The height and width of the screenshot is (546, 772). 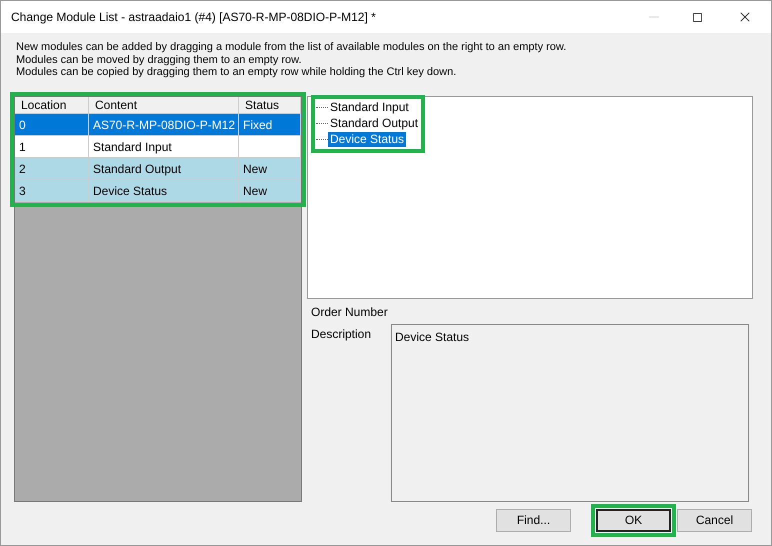 What do you see at coordinates (22, 147) in the screenshot?
I see `table-cell: 1` at bounding box center [22, 147].